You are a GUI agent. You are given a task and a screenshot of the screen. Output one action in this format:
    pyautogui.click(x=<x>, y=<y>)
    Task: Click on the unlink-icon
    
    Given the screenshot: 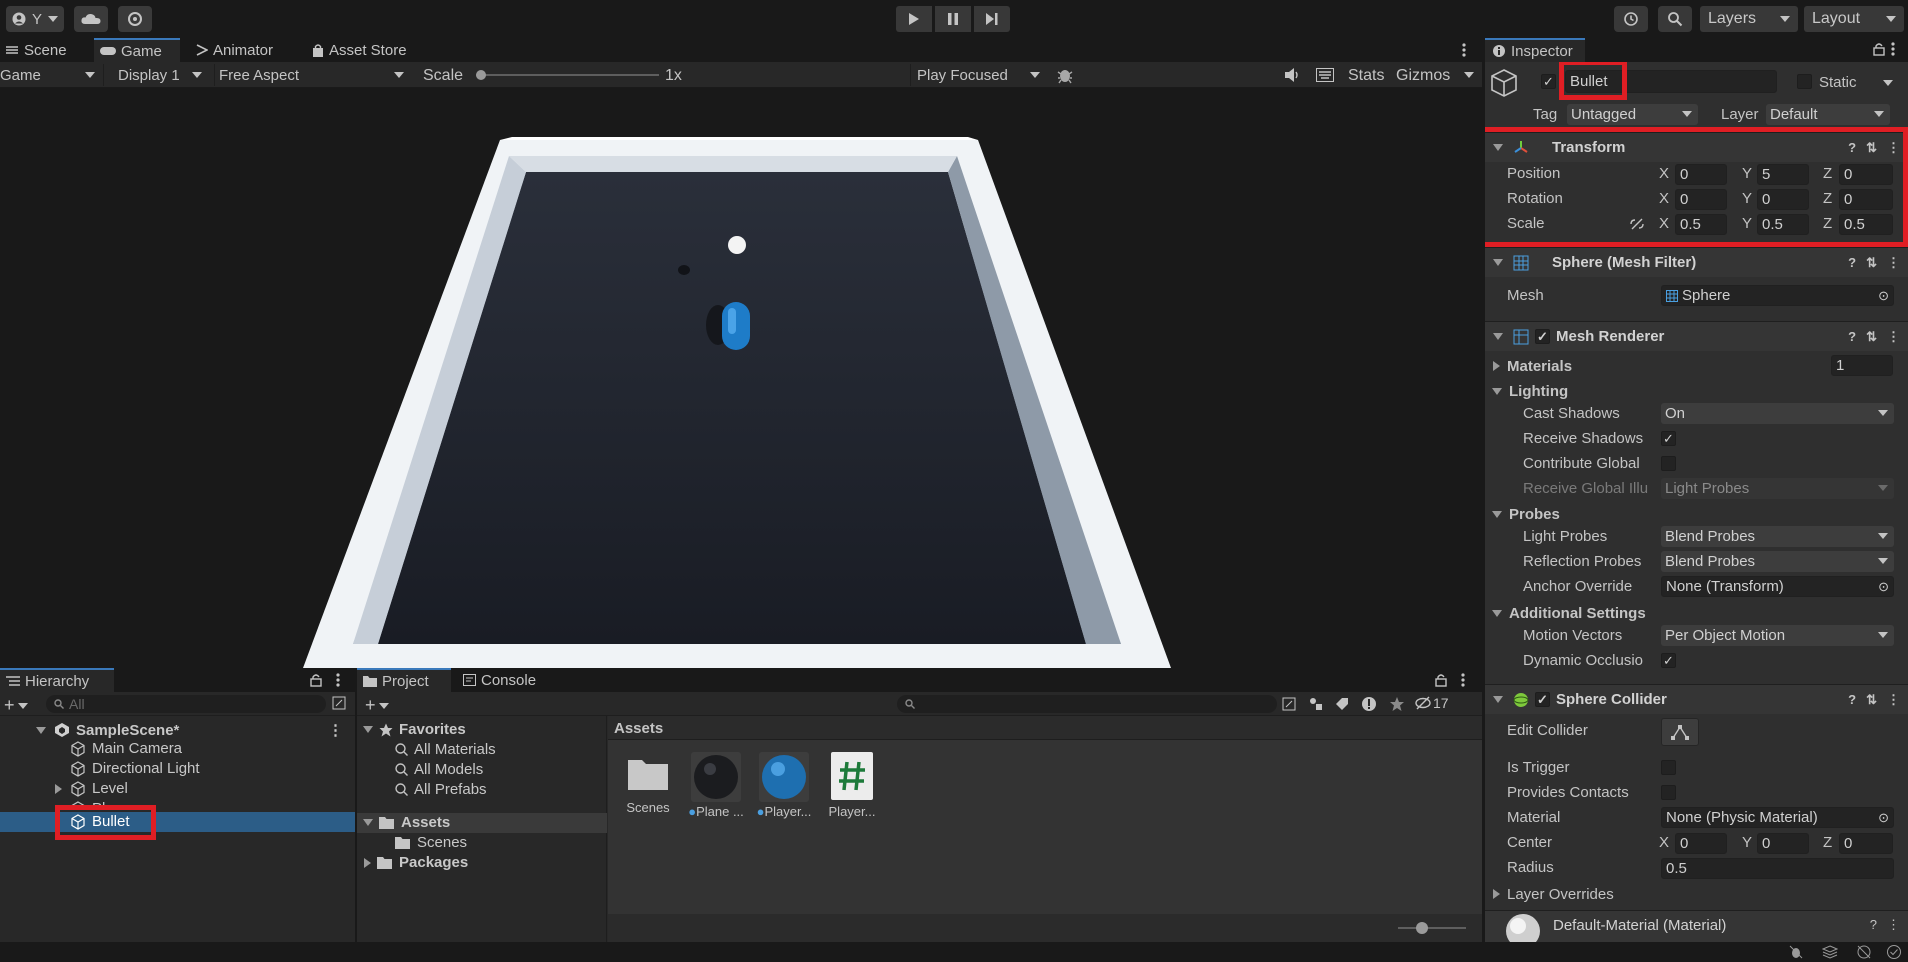 What is the action you would take?
    pyautogui.click(x=1637, y=224)
    